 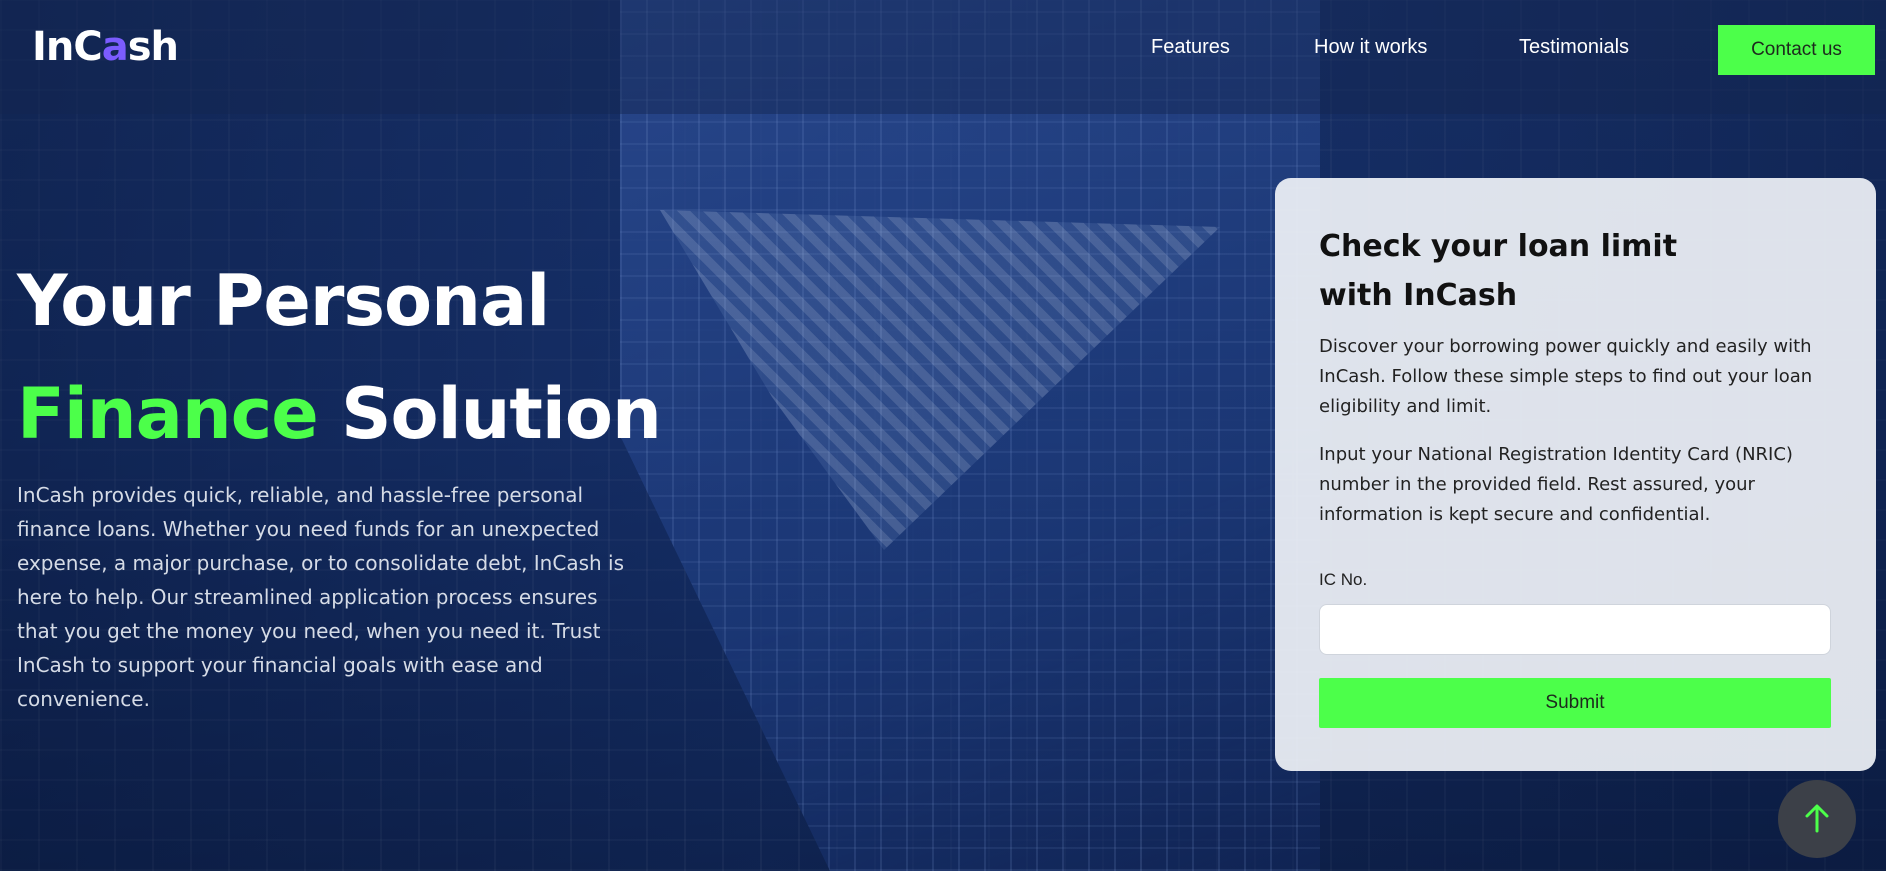 What do you see at coordinates (1370, 47) in the screenshot?
I see `nav-link-how-it-works: How it works` at bounding box center [1370, 47].